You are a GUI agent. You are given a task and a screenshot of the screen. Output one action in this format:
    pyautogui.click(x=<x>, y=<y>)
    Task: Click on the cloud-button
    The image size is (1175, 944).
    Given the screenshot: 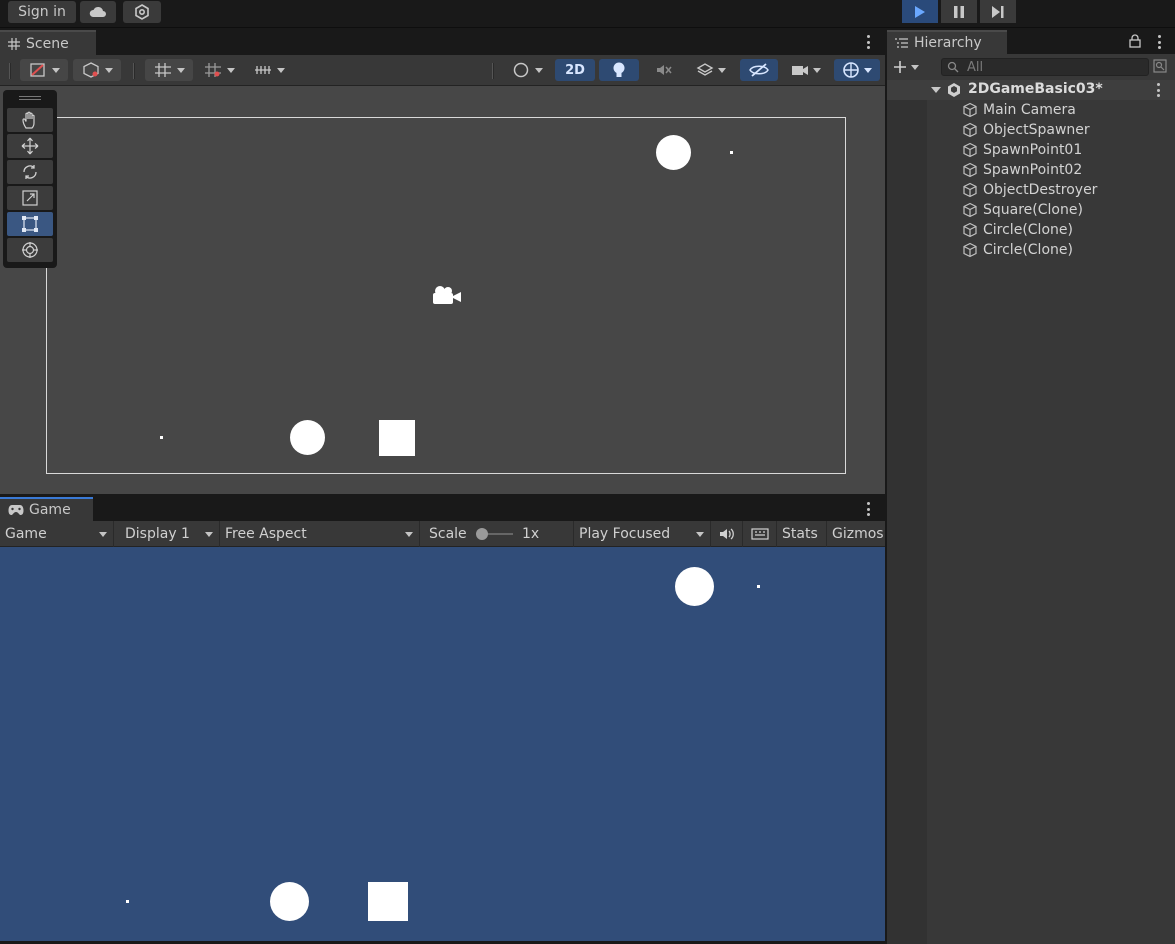 What is the action you would take?
    pyautogui.click(x=98, y=12)
    